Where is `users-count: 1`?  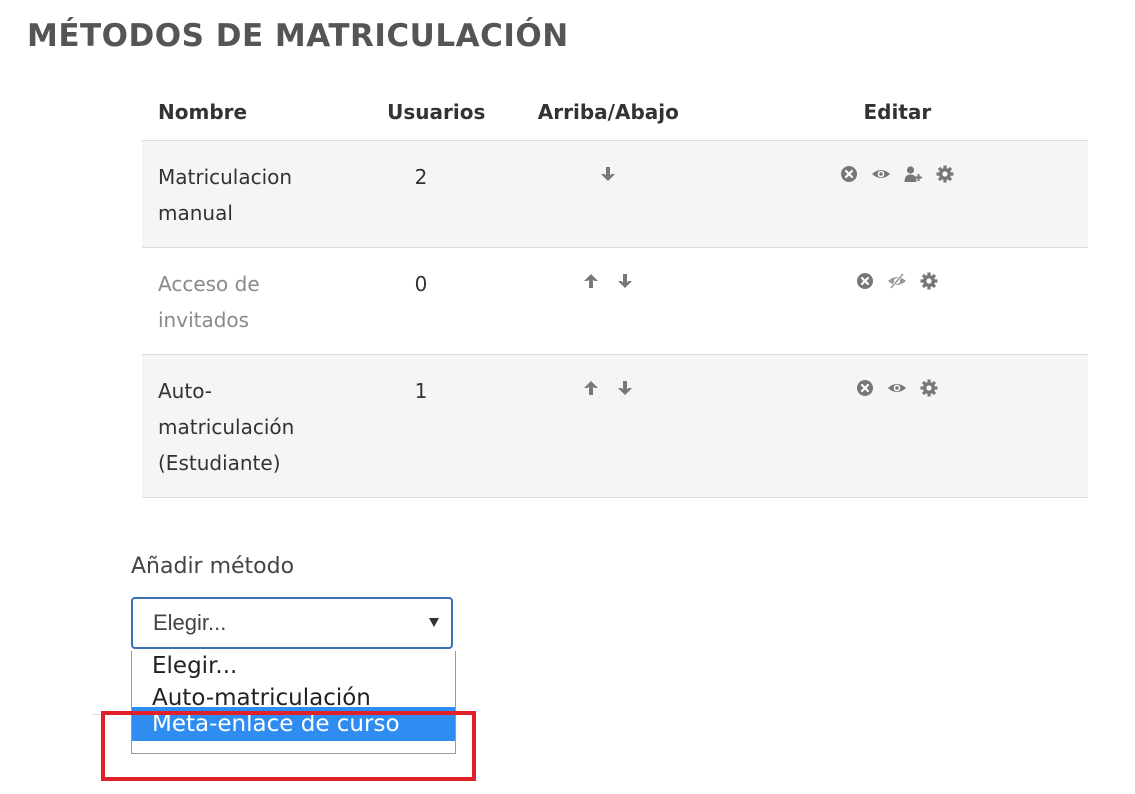
users-count: 1 is located at coordinates (436, 426).